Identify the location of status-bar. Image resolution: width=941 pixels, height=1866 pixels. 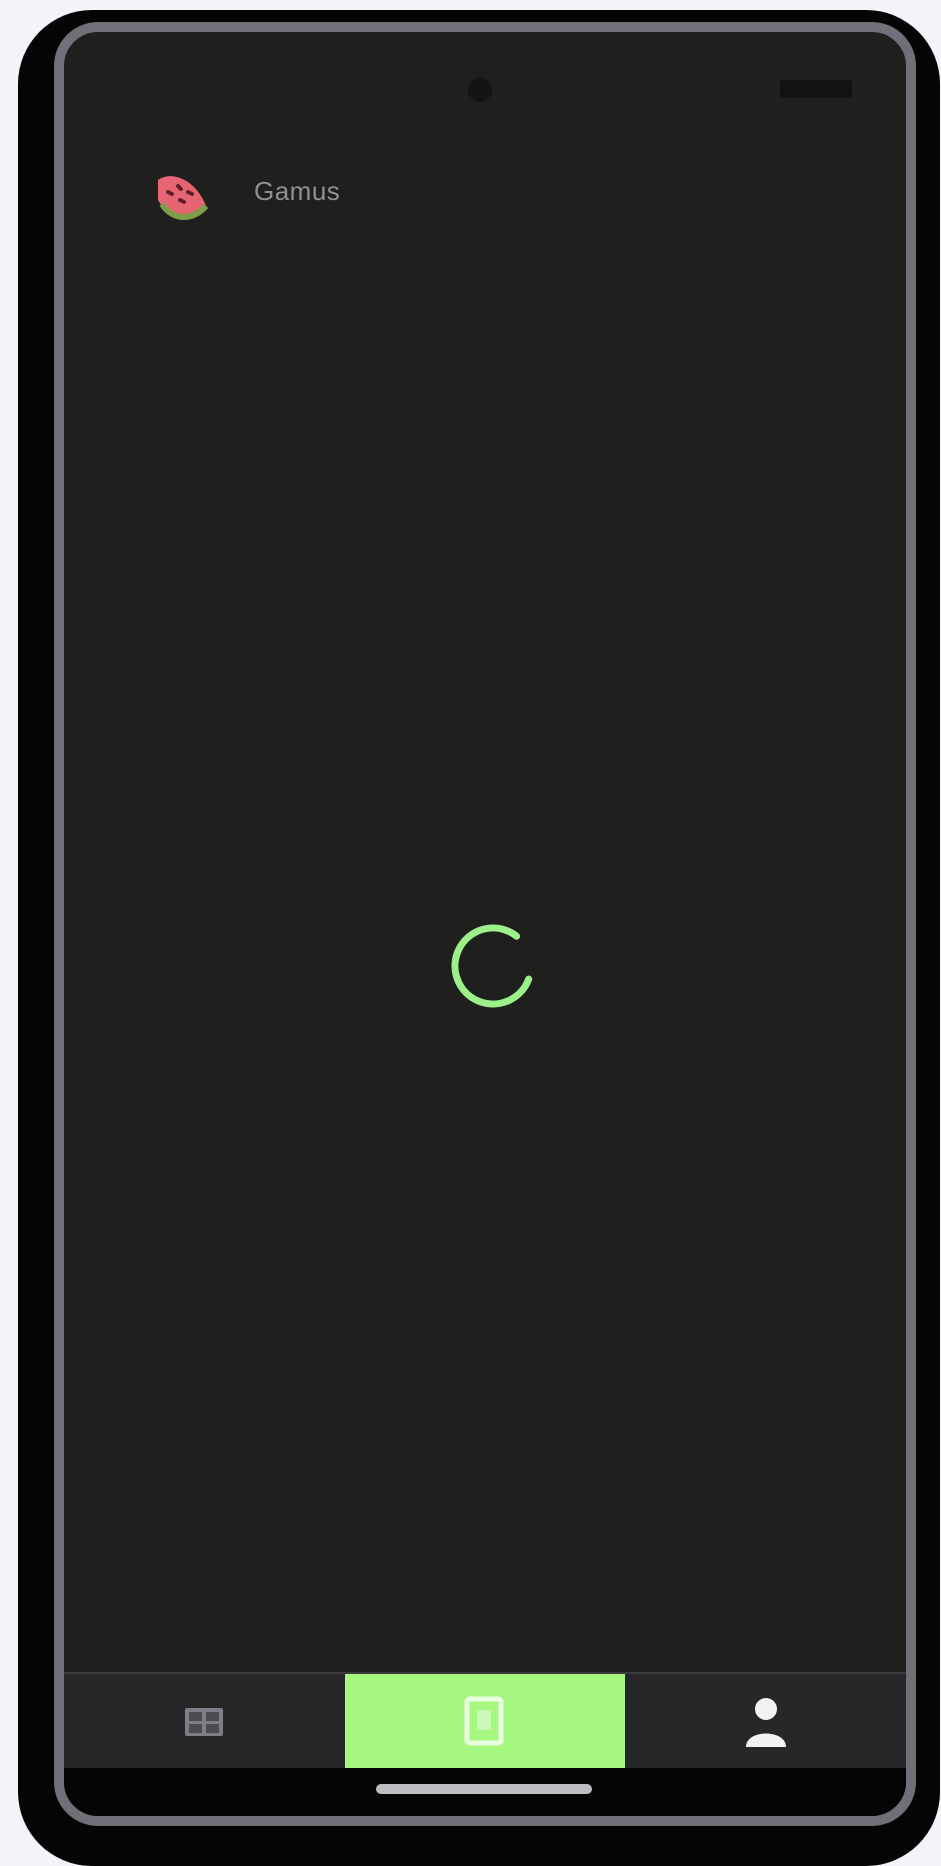
(485, 68).